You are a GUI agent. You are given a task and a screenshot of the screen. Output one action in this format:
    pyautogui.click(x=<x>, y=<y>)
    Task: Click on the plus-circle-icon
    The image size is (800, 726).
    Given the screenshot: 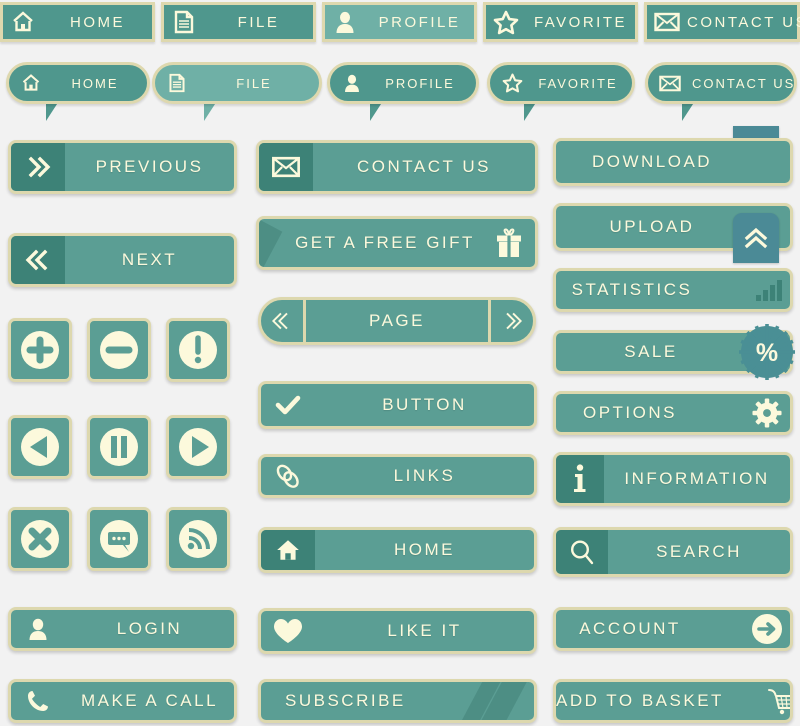 What is the action you would take?
    pyautogui.click(x=40, y=350)
    